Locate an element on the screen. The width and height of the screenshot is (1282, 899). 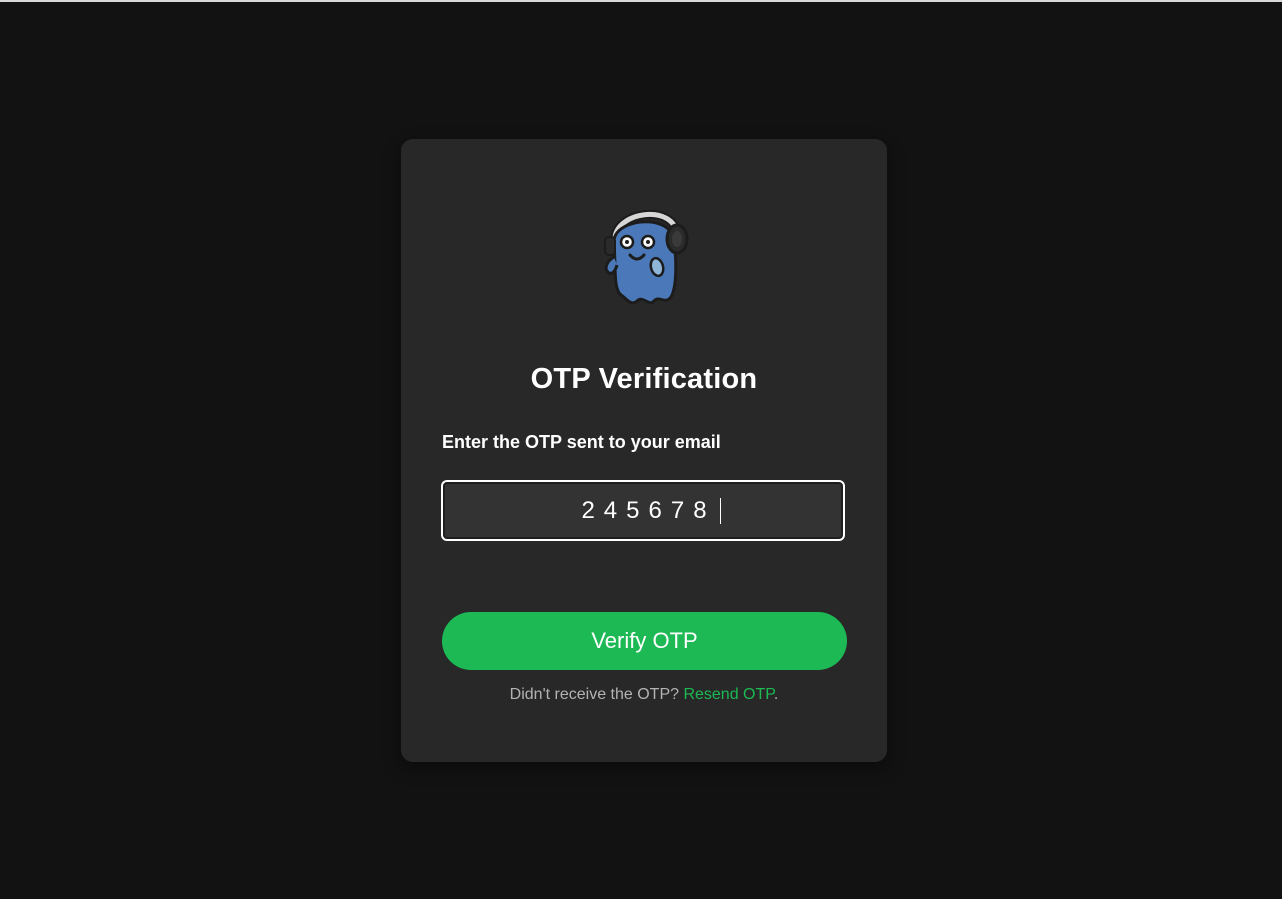
otp-input-value: 245678 is located at coordinates (648, 510).